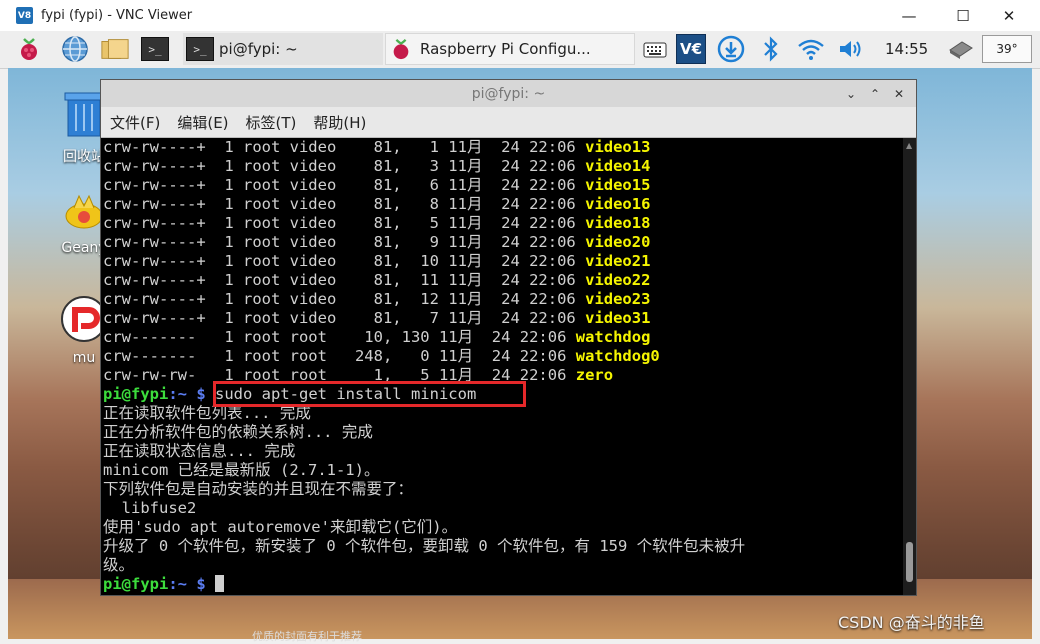  I want to click on device-name: video20, so click(618, 242).